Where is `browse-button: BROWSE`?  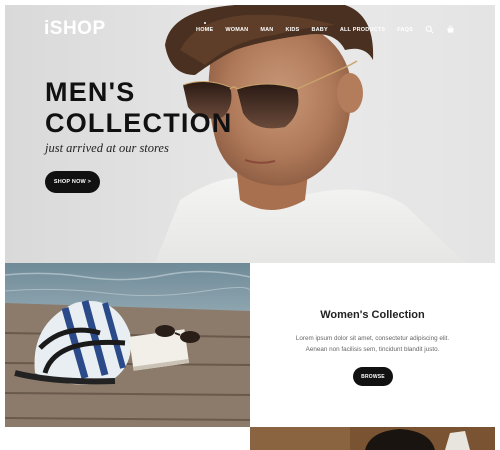
browse-button: BROWSE is located at coordinates (373, 376).